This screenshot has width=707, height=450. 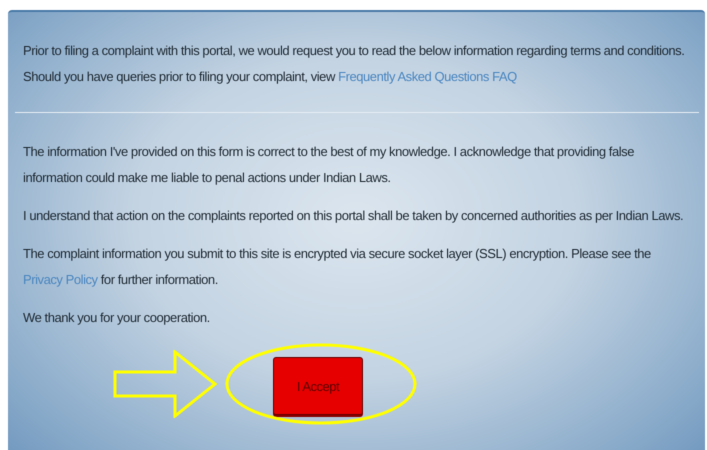 I want to click on terms-paragraph: The complaint information you submit to this site is encrypted via secure socket layer (SSL) encryption. Please see the Privacy Policy for further information., so click(x=337, y=267).